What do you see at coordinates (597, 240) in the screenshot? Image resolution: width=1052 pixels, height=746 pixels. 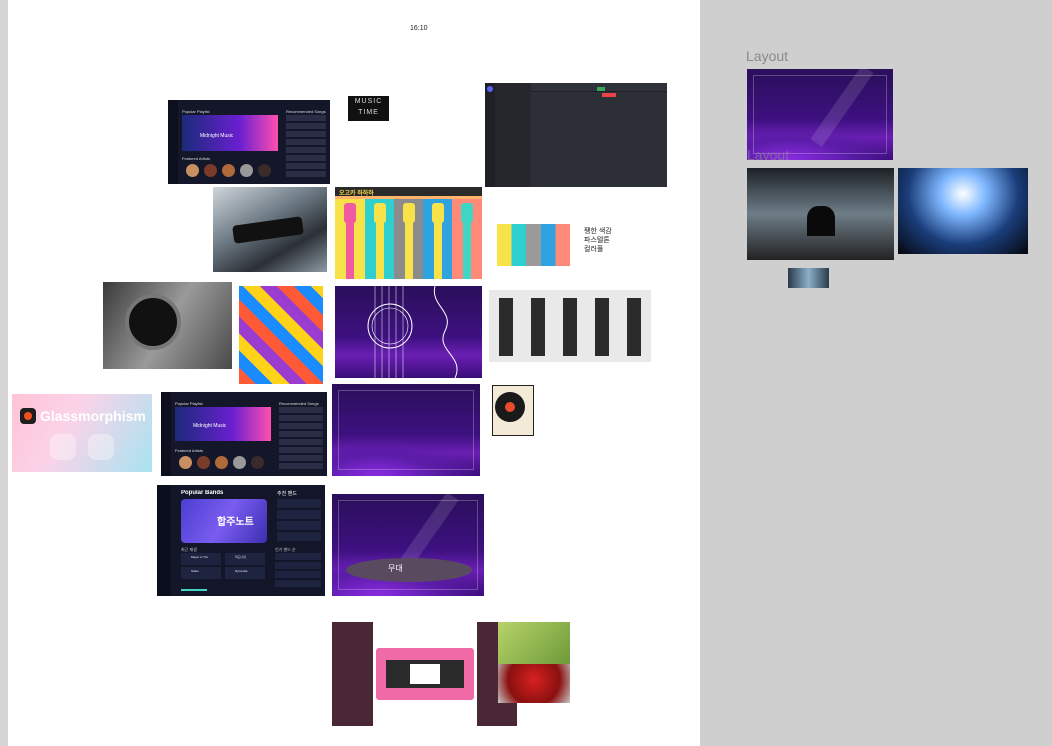 I see `note-line-2: 파스텔톤` at bounding box center [597, 240].